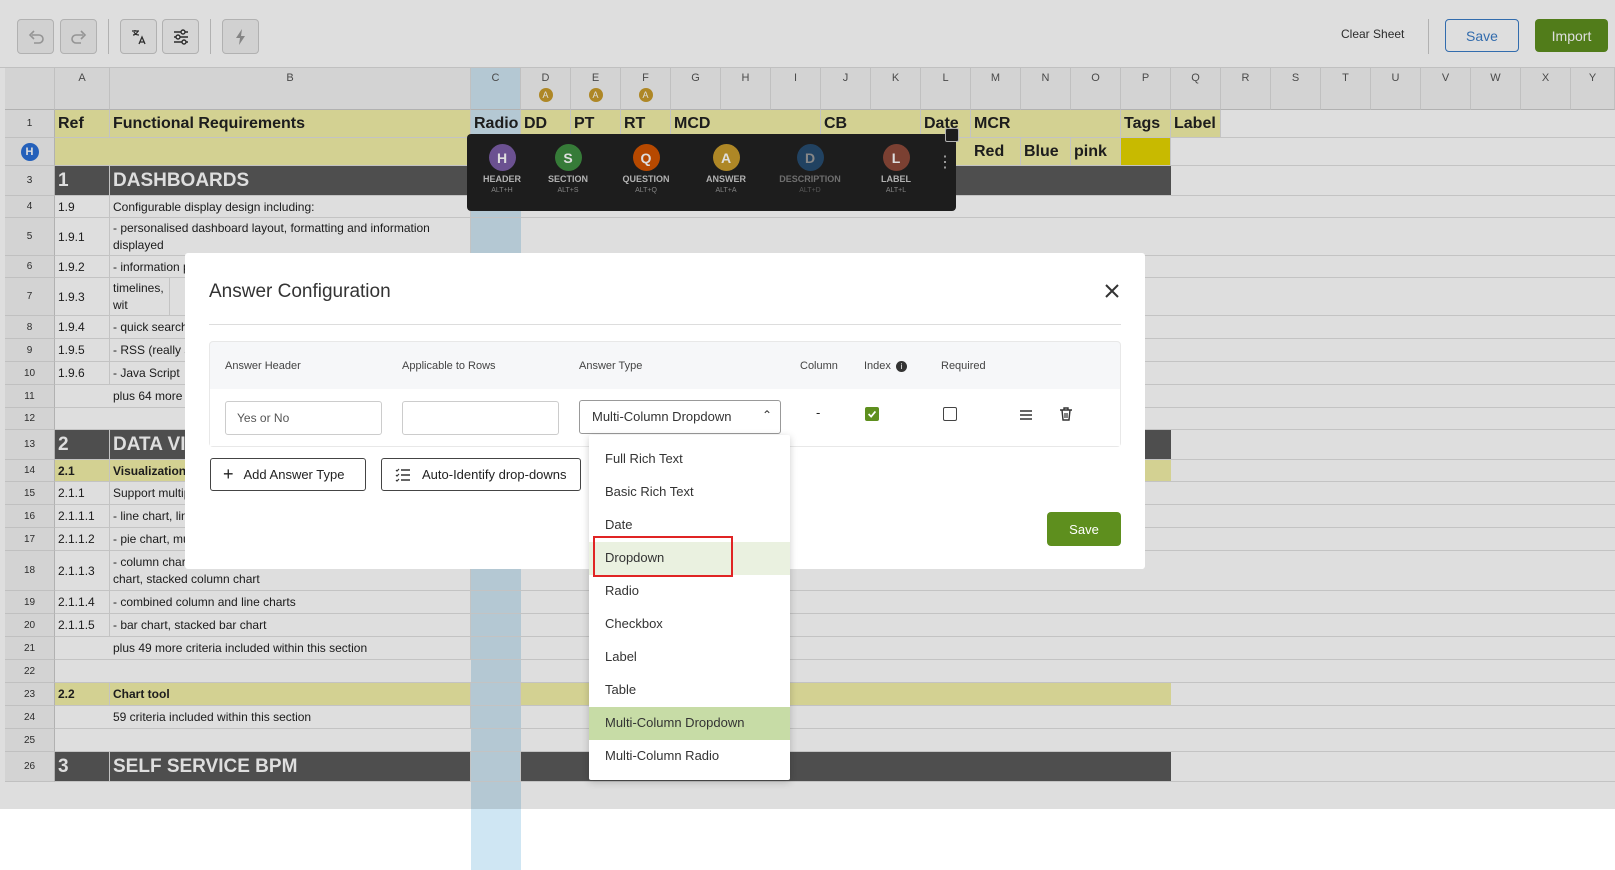 The height and width of the screenshot is (870, 1615). I want to click on col-answer-header: Answer Header, so click(263, 366).